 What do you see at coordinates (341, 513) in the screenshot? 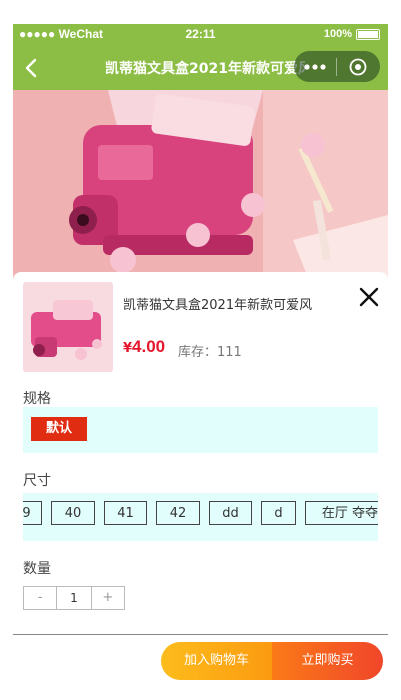
I see `size-option: 在厅 夺夺` at bounding box center [341, 513].